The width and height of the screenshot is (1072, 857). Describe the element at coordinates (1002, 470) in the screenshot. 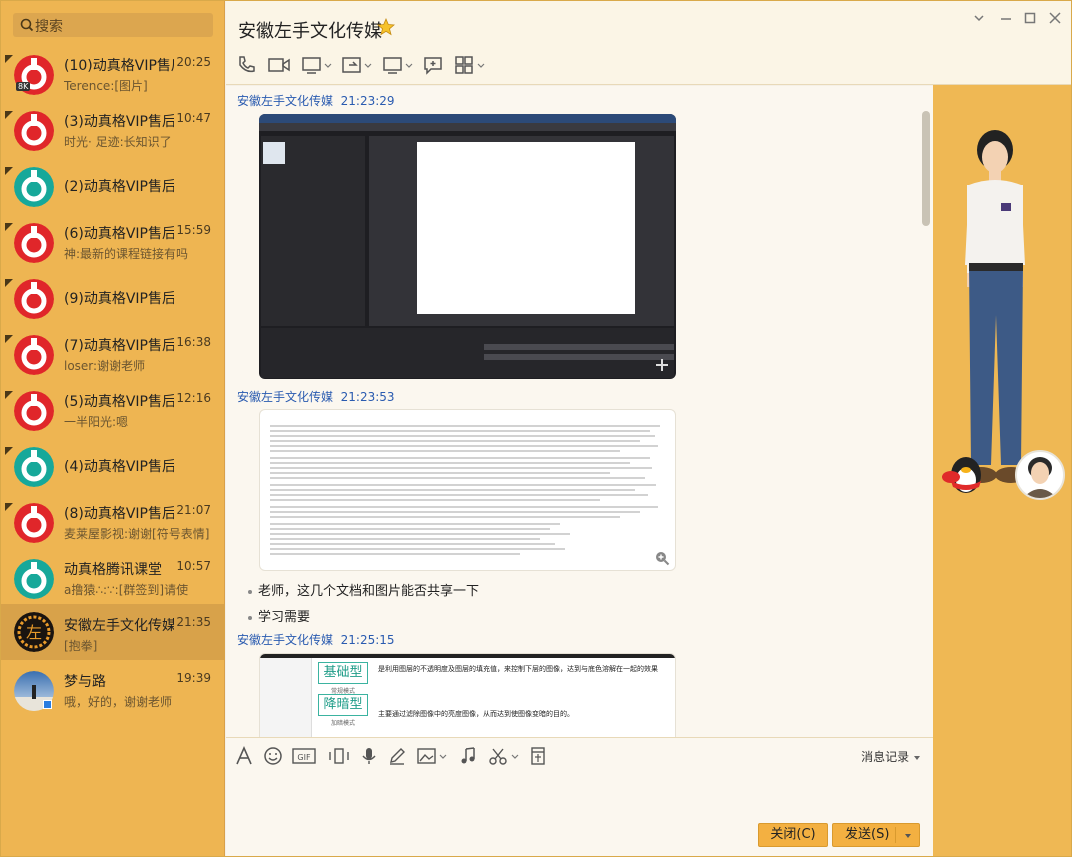

I see `show-avatar-panel` at that location.